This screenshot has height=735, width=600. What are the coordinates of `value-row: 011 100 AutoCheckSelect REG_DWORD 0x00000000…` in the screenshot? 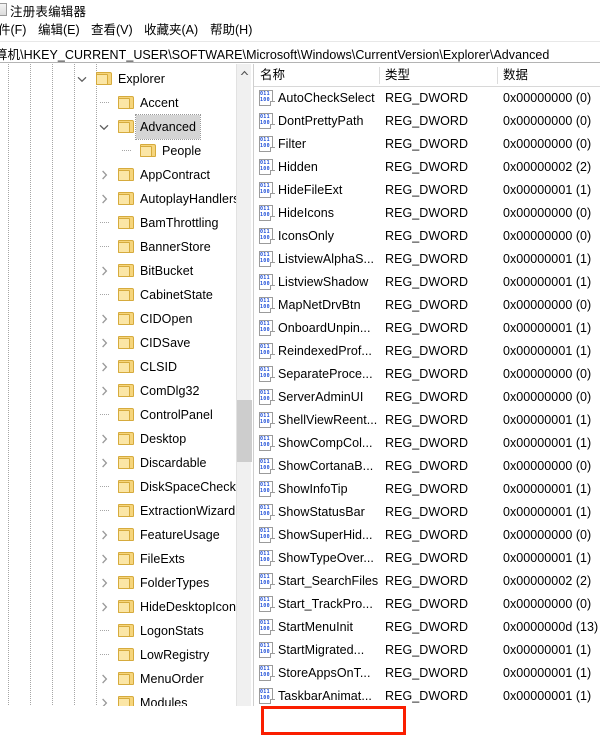 It's located at (427, 98).